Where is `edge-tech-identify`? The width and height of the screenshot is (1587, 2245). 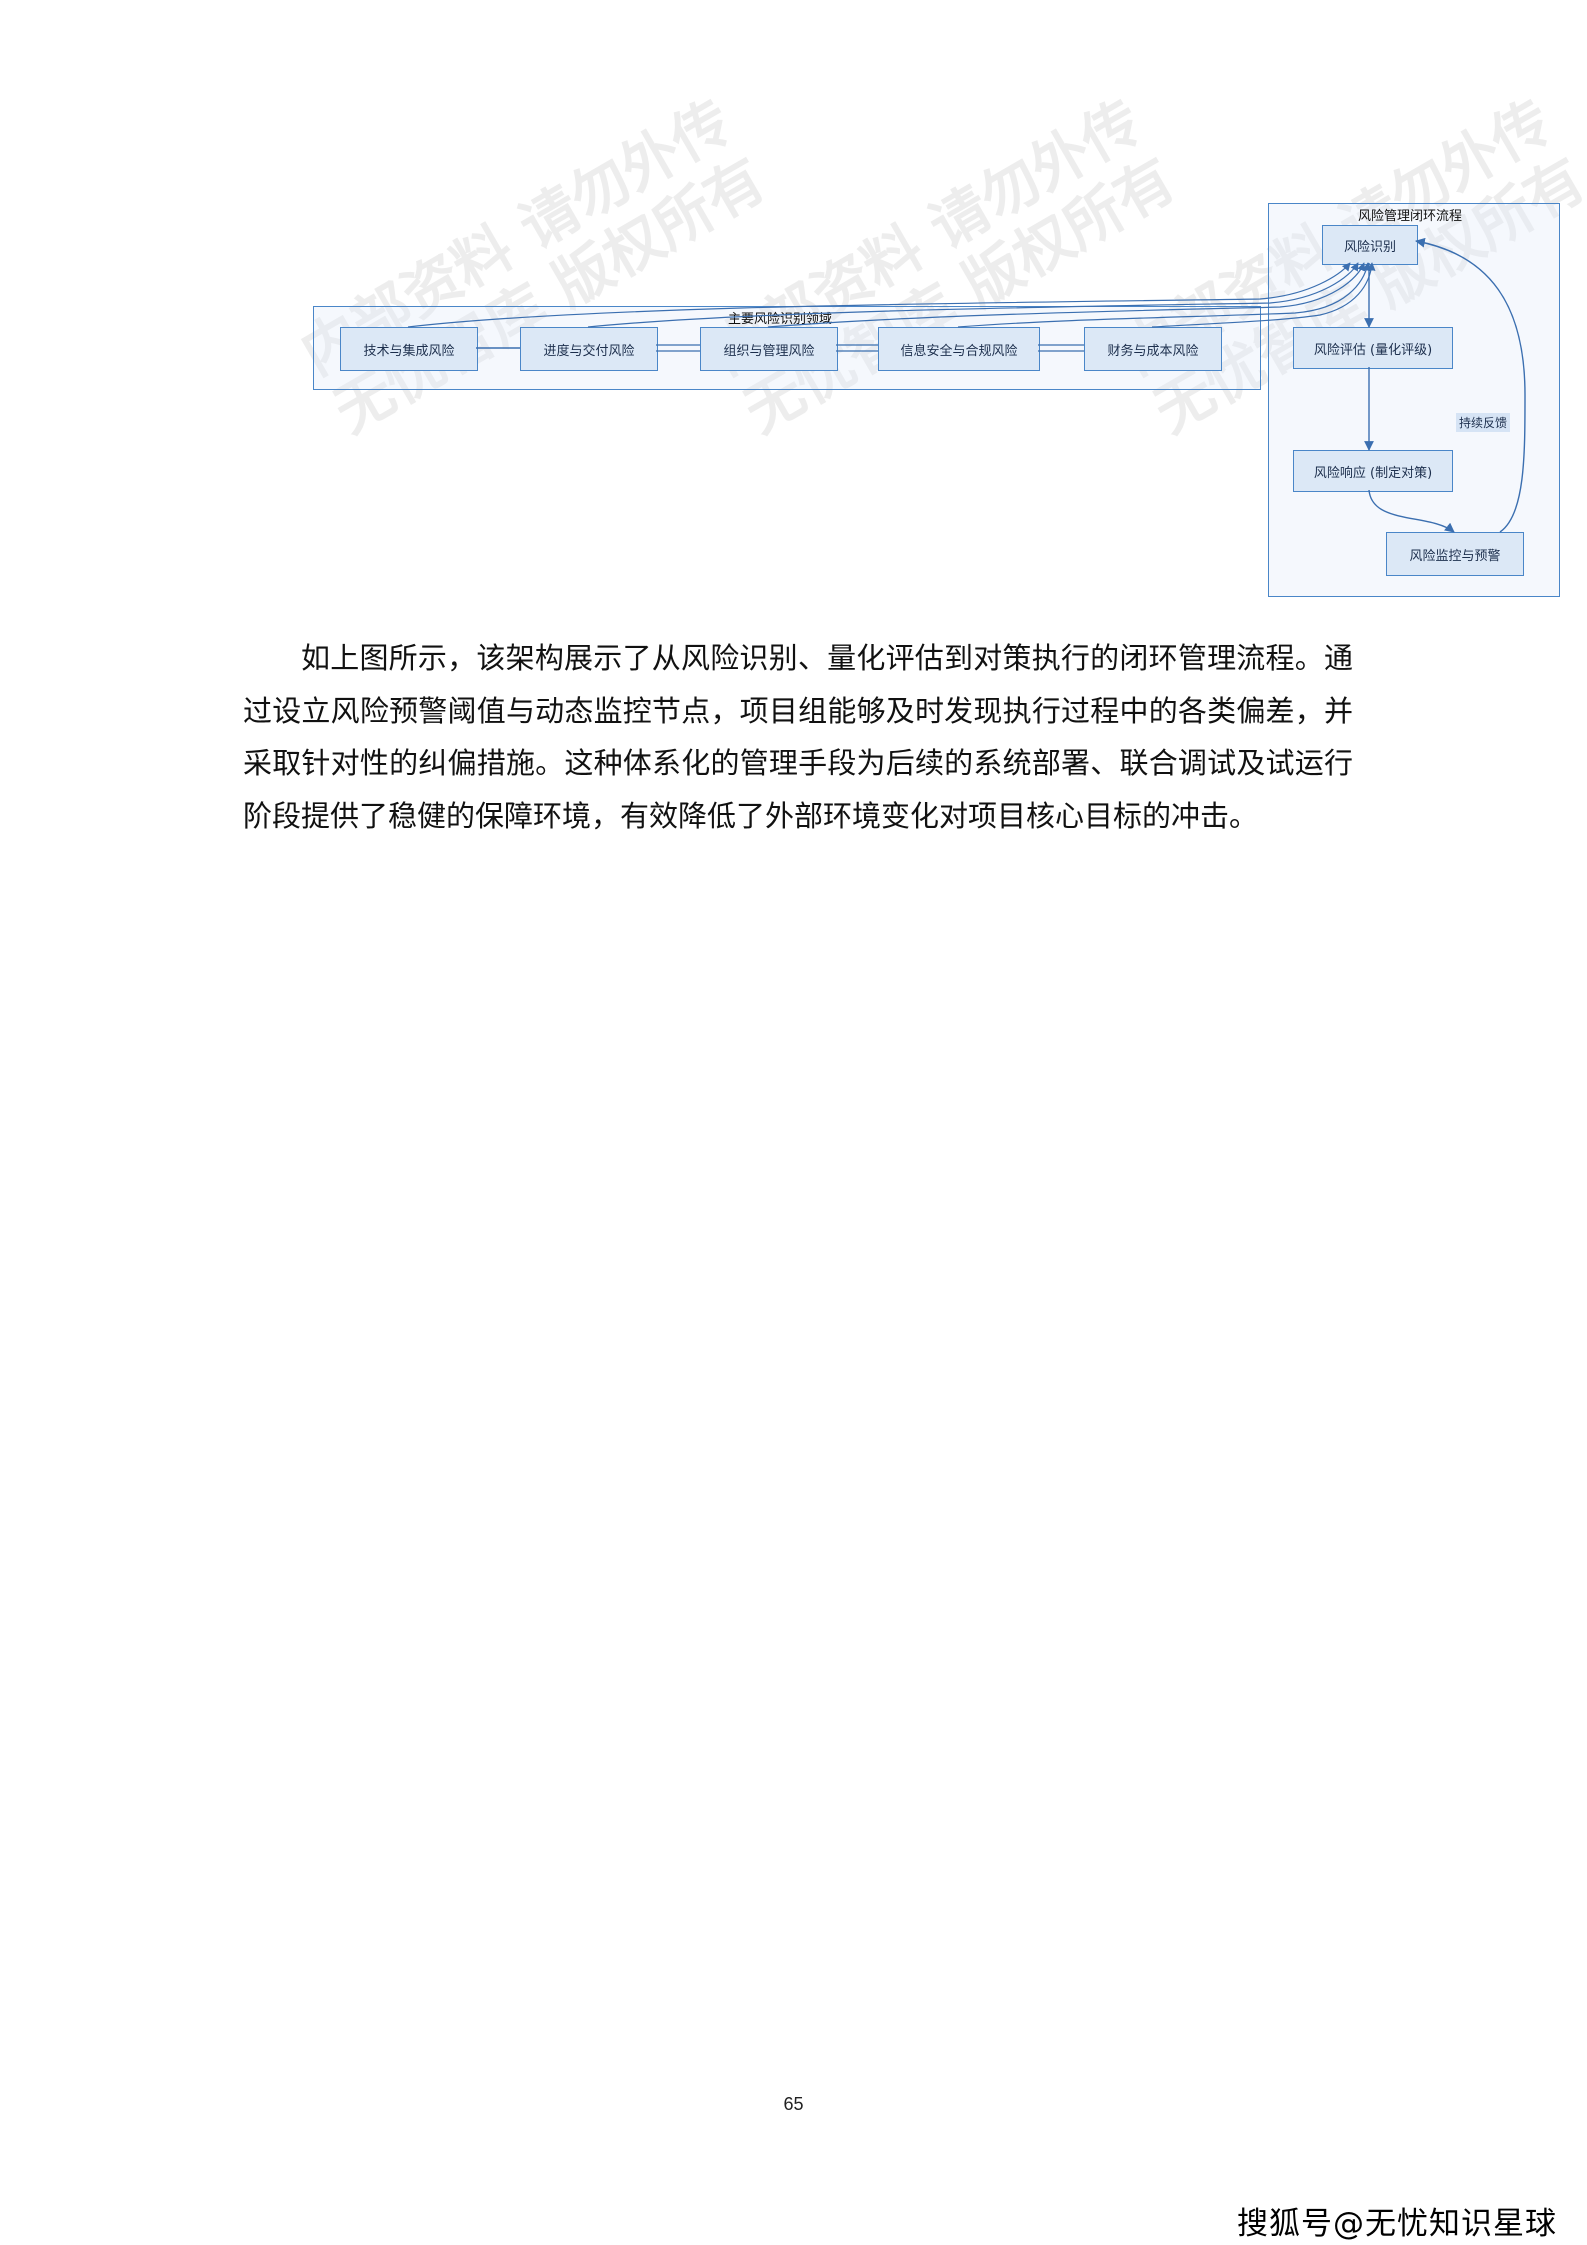 edge-tech-identify is located at coordinates (879, 295).